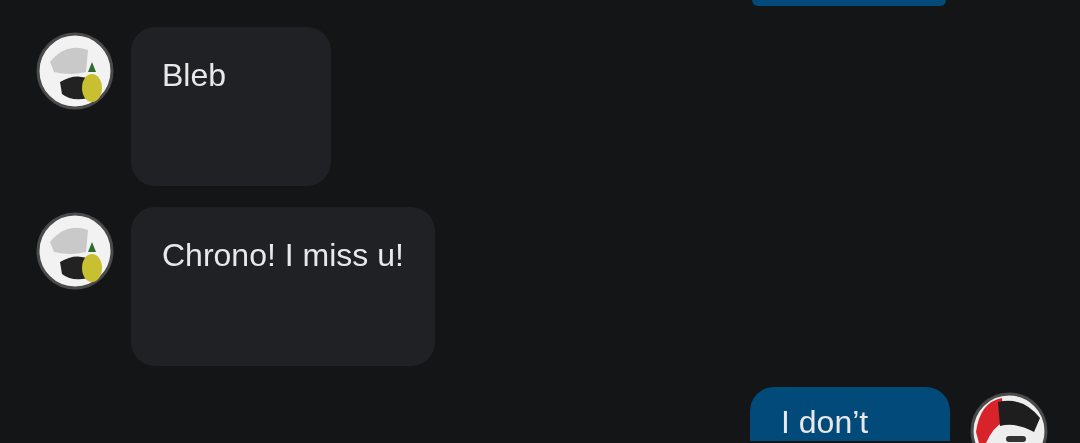 This screenshot has width=1080, height=443. What do you see at coordinates (825, 422) in the screenshot?
I see `message-text: I don’t` at bounding box center [825, 422].